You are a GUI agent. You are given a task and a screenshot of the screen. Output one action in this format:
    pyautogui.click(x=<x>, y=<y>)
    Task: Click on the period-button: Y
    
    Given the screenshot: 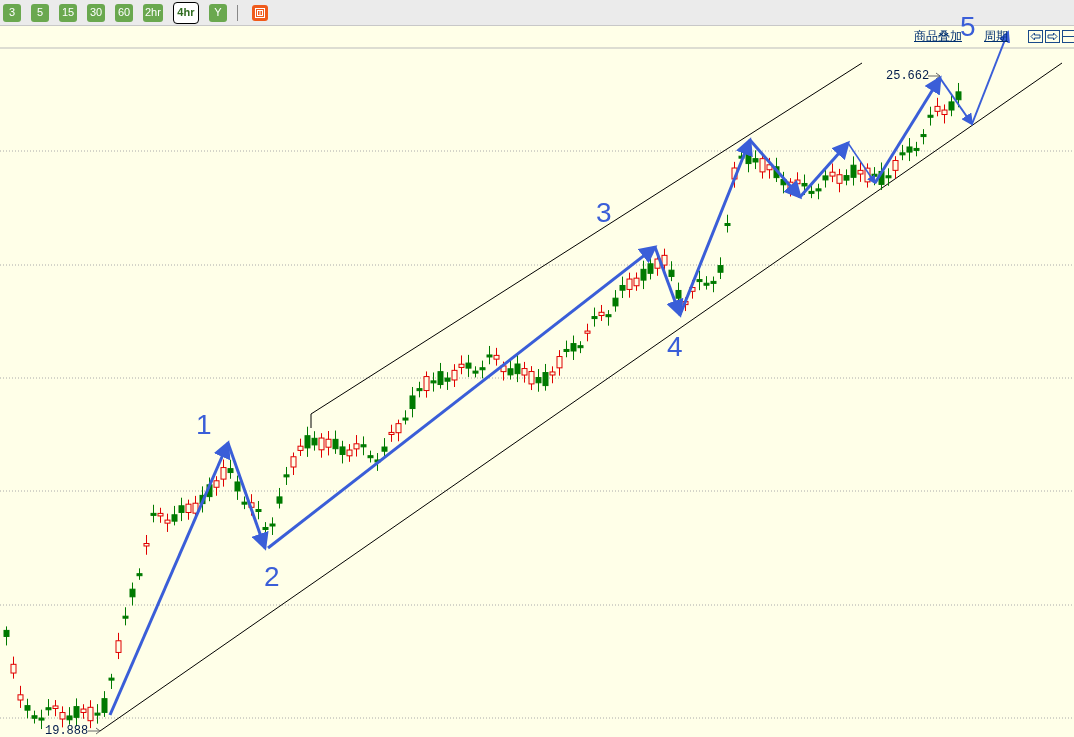 What is the action you would take?
    pyautogui.click(x=217, y=12)
    